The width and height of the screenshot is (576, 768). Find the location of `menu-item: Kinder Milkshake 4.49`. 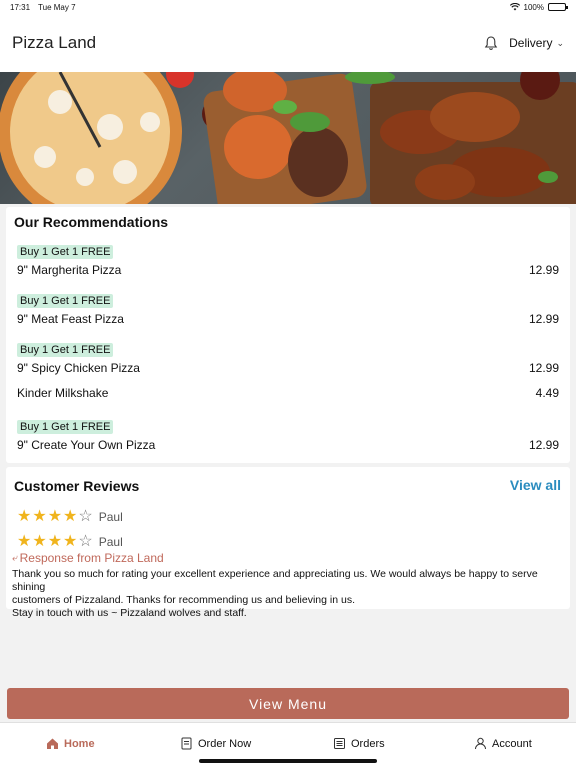

menu-item: Kinder Milkshake 4.49 is located at coordinates (288, 391).